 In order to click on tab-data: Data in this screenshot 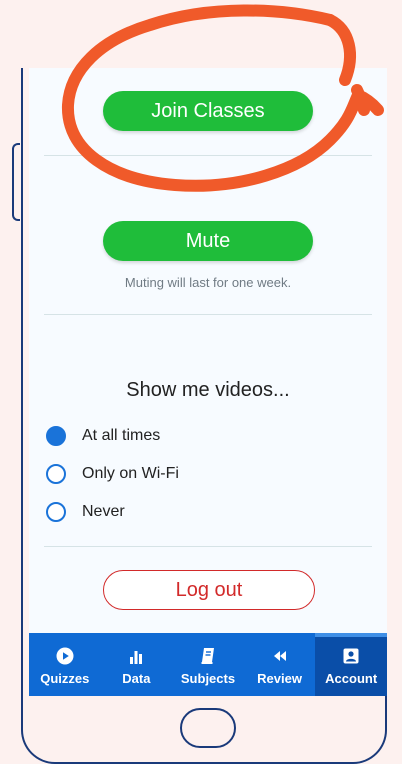, I will do `click(137, 664)`.